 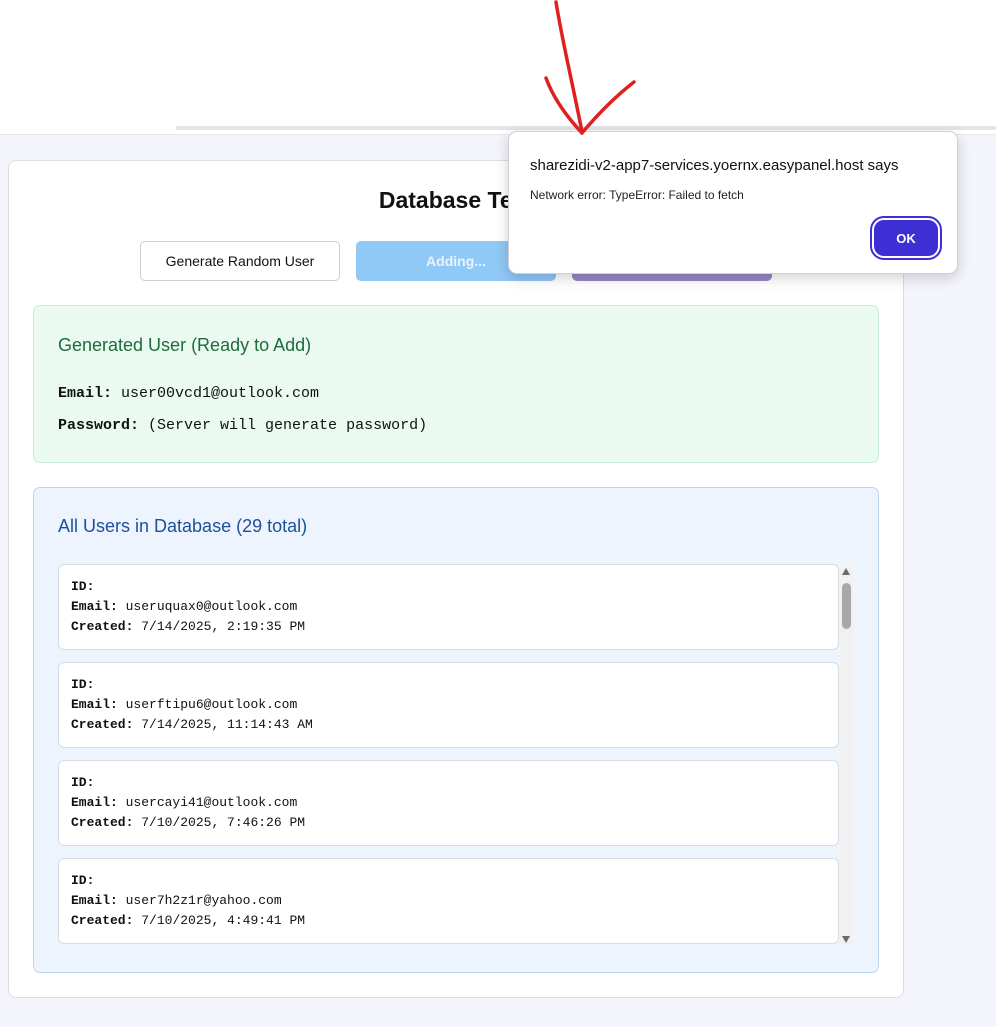 What do you see at coordinates (211, 802) in the screenshot?
I see `user-email: usercayi41@outlook.com` at bounding box center [211, 802].